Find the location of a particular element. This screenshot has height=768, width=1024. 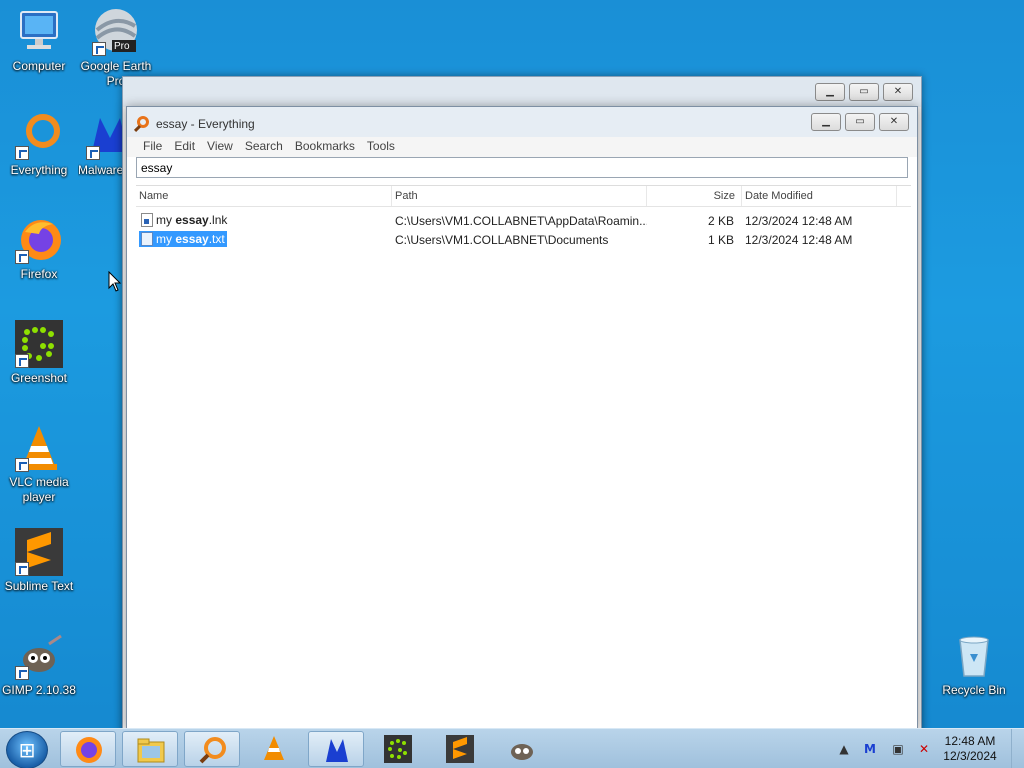

show-hidden-icons-chevron-up-icon: ▲ is located at coordinates (844, 749).